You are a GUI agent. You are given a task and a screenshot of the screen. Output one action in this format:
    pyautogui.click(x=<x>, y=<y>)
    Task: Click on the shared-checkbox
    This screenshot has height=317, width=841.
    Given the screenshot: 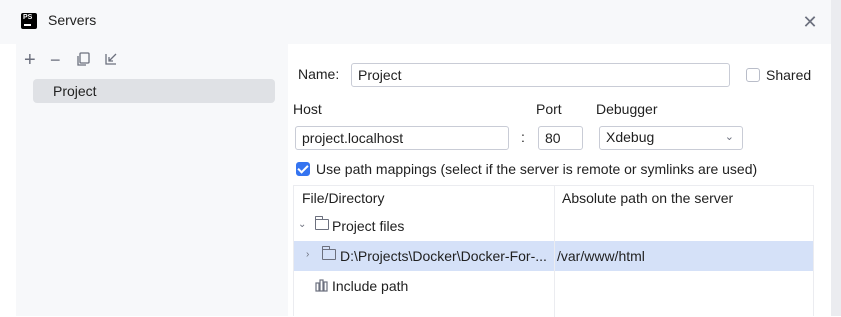 What is the action you would take?
    pyautogui.click(x=753, y=75)
    